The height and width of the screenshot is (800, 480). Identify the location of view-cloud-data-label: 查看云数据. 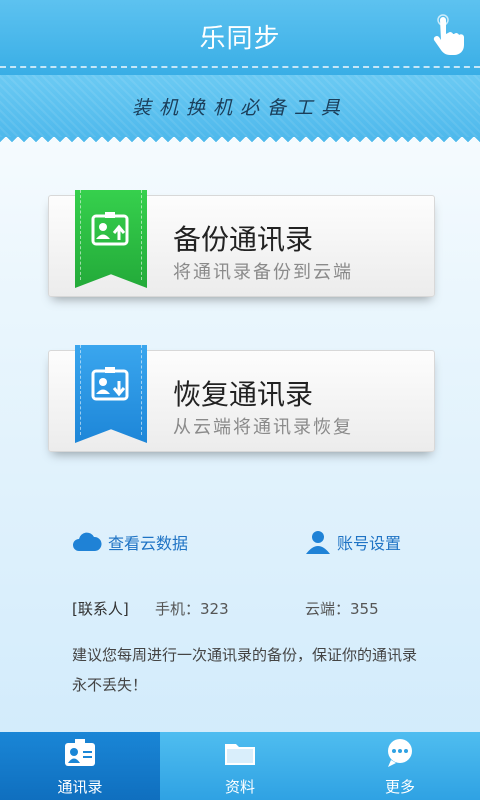
(148, 543).